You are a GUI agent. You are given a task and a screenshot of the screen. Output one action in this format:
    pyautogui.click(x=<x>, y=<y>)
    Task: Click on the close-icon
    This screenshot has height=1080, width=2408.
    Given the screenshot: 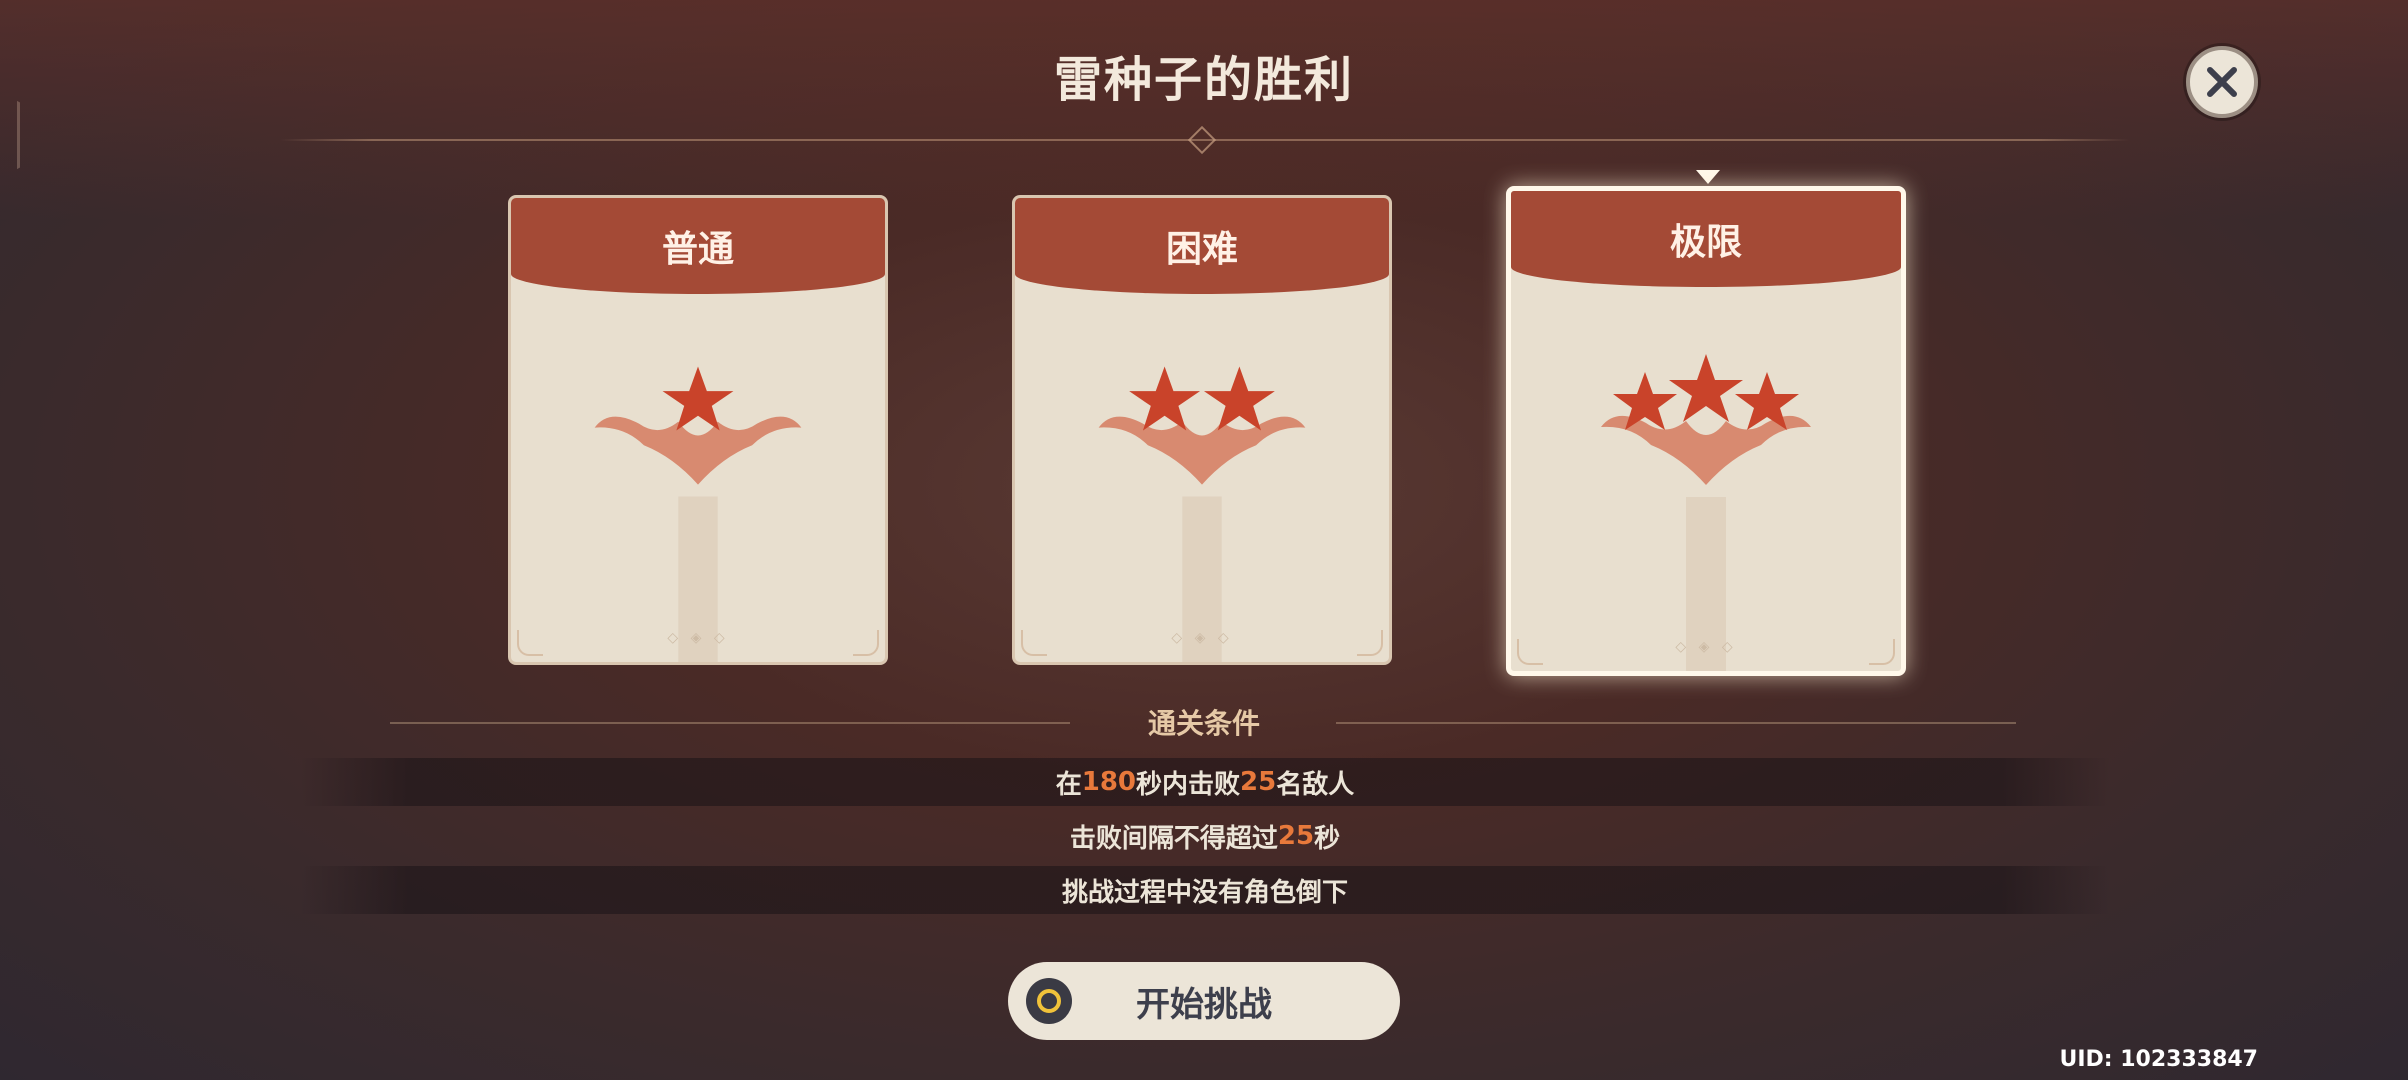 What is the action you would take?
    pyautogui.click(x=2222, y=82)
    